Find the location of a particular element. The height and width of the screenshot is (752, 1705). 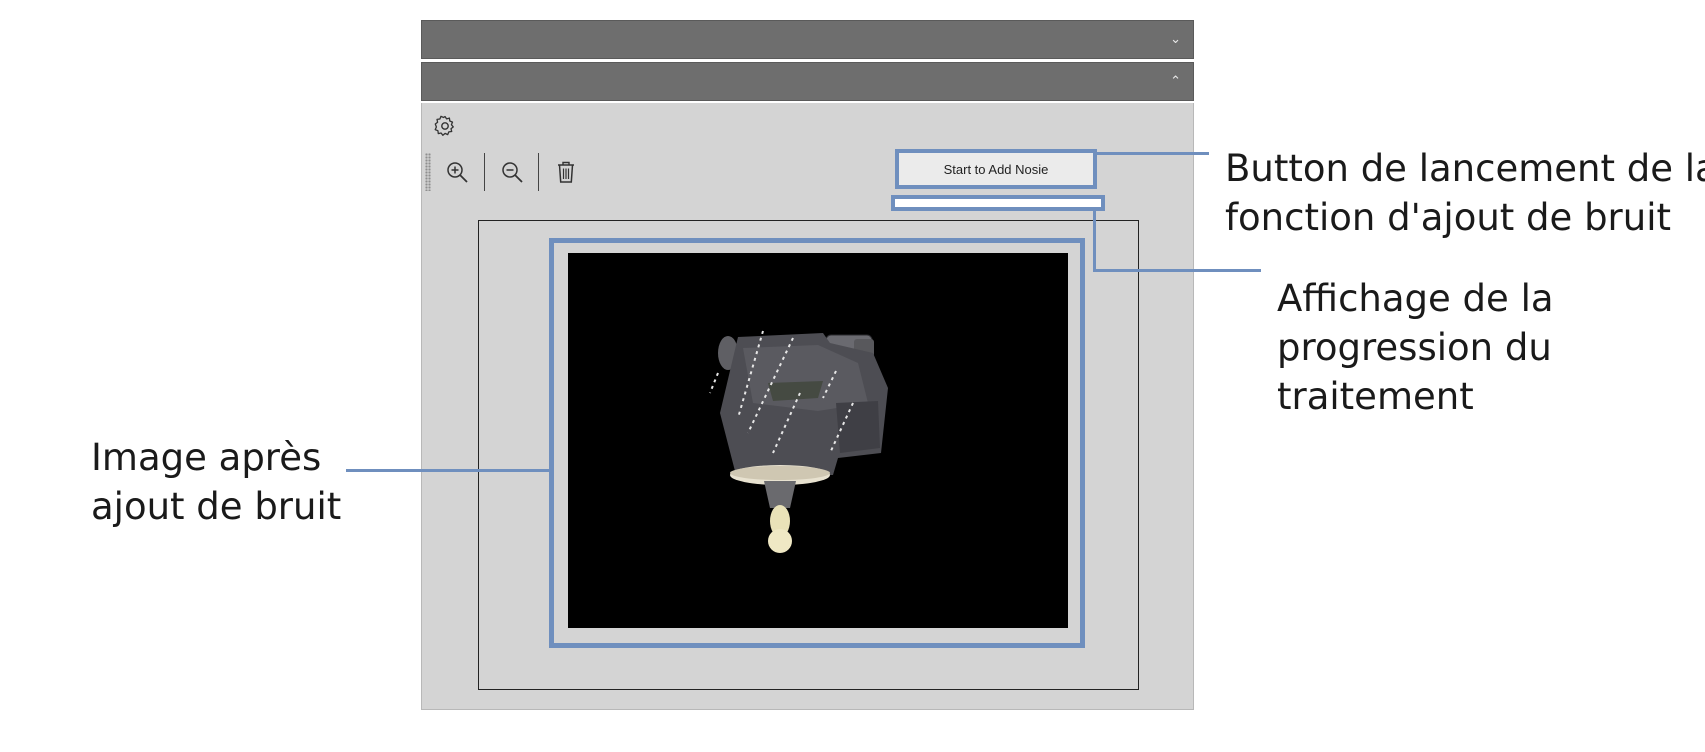

annotation-line: ajout de bruit is located at coordinates (216, 506).